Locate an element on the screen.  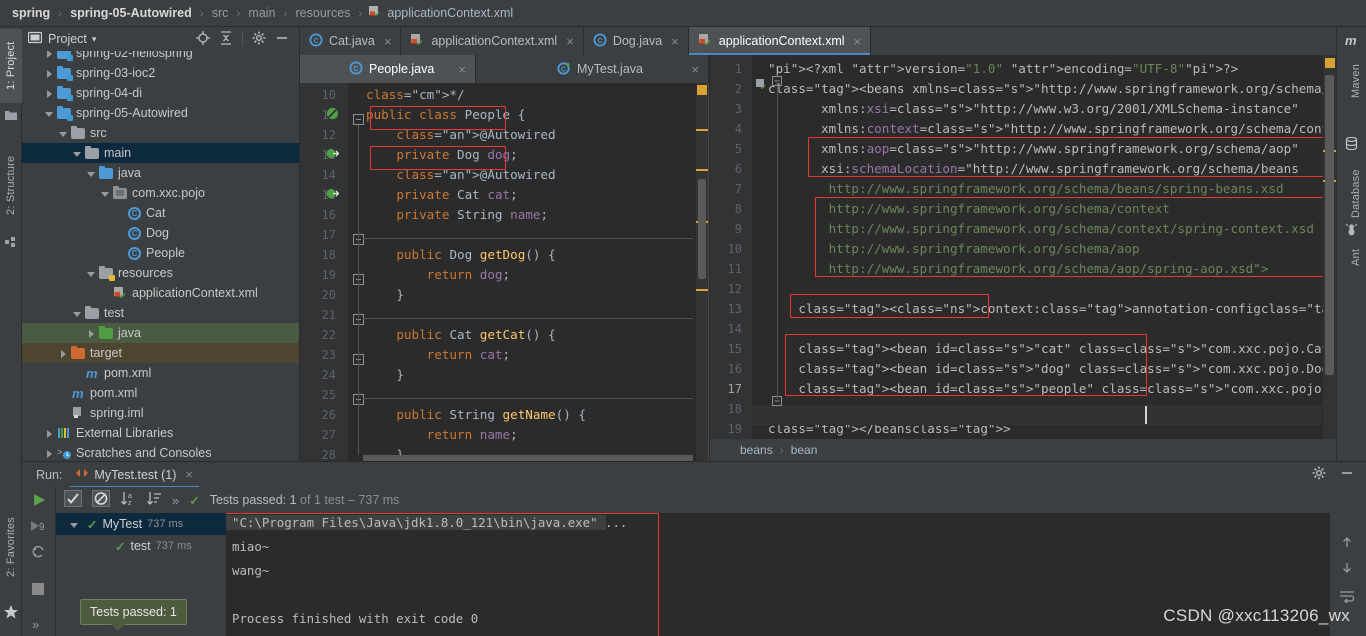
code-line: private Cat cat; is located at coordinates (441, 195).